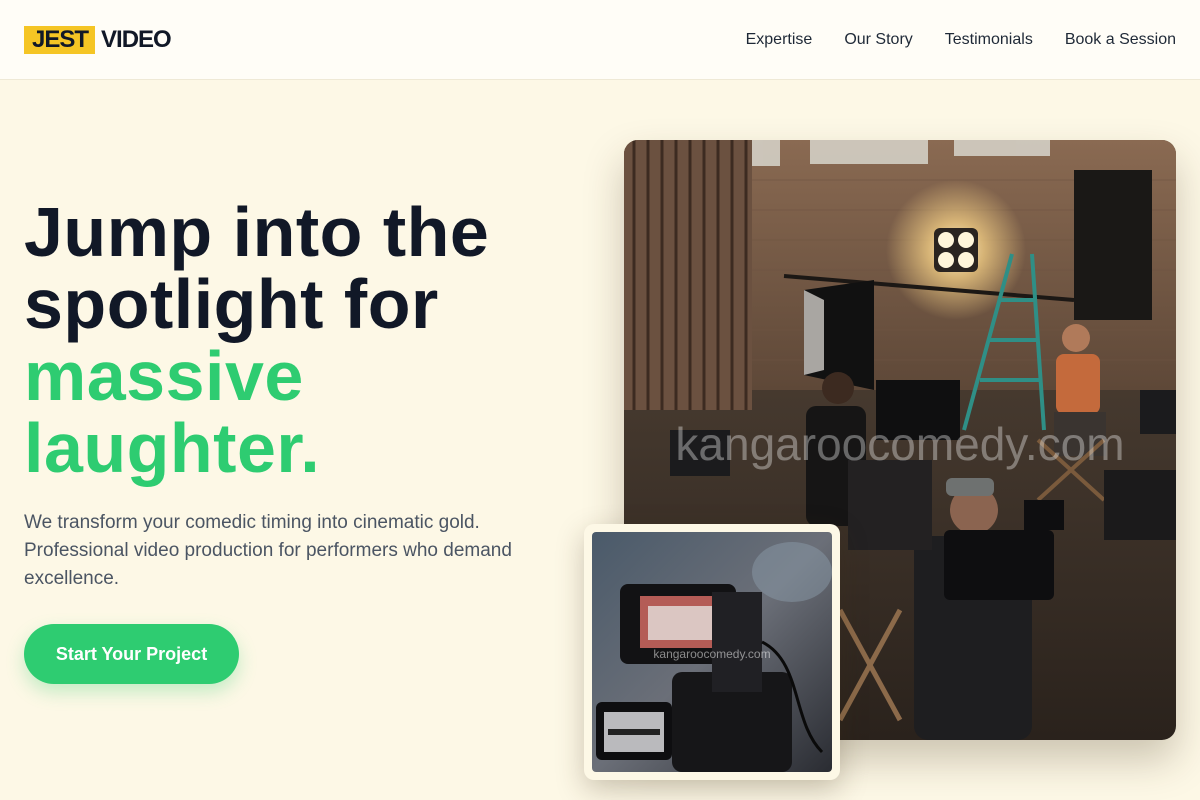 This screenshot has height=800, width=1200. What do you see at coordinates (131, 654) in the screenshot?
I see `start-project-button: Start Your Project` at bounding box center [131, 654].